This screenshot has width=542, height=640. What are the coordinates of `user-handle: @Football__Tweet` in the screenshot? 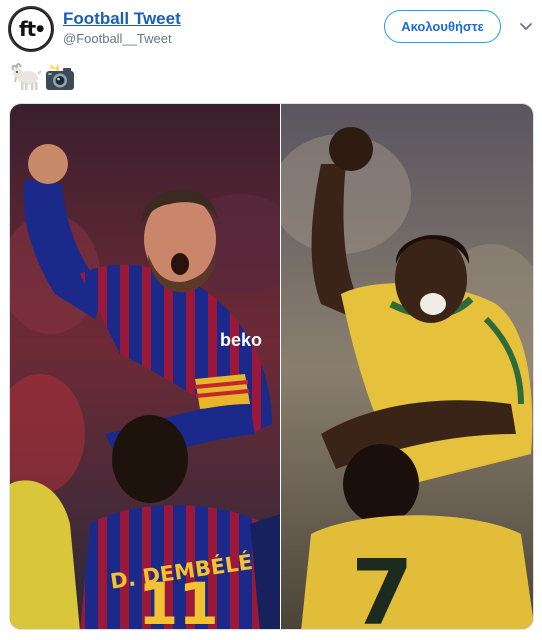 It's located at (117, 38).